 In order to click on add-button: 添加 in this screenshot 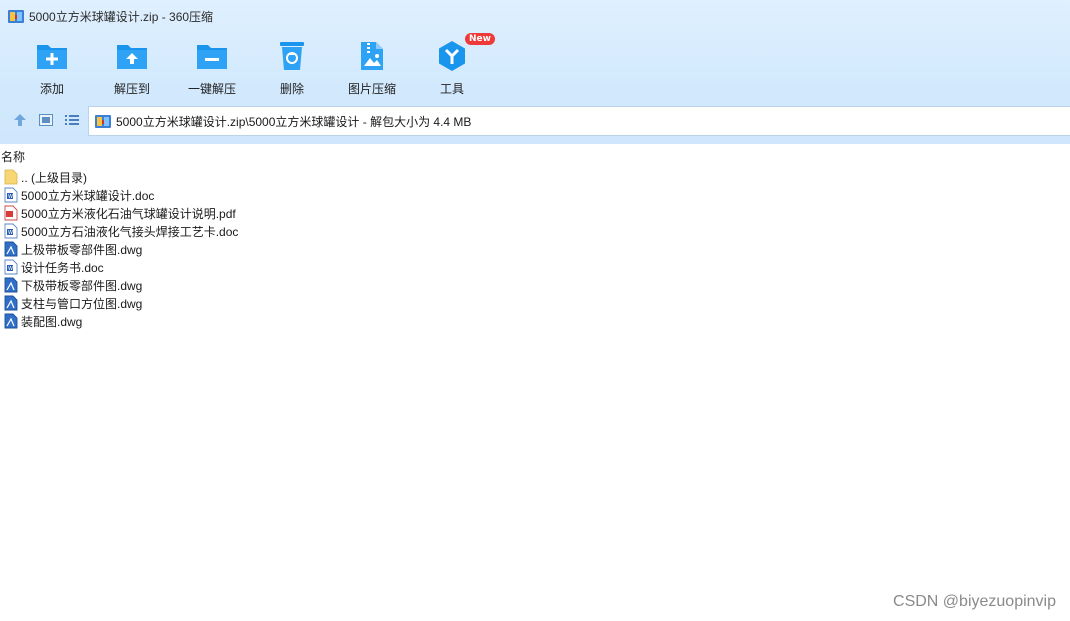, I will do `click(52, 68)`.